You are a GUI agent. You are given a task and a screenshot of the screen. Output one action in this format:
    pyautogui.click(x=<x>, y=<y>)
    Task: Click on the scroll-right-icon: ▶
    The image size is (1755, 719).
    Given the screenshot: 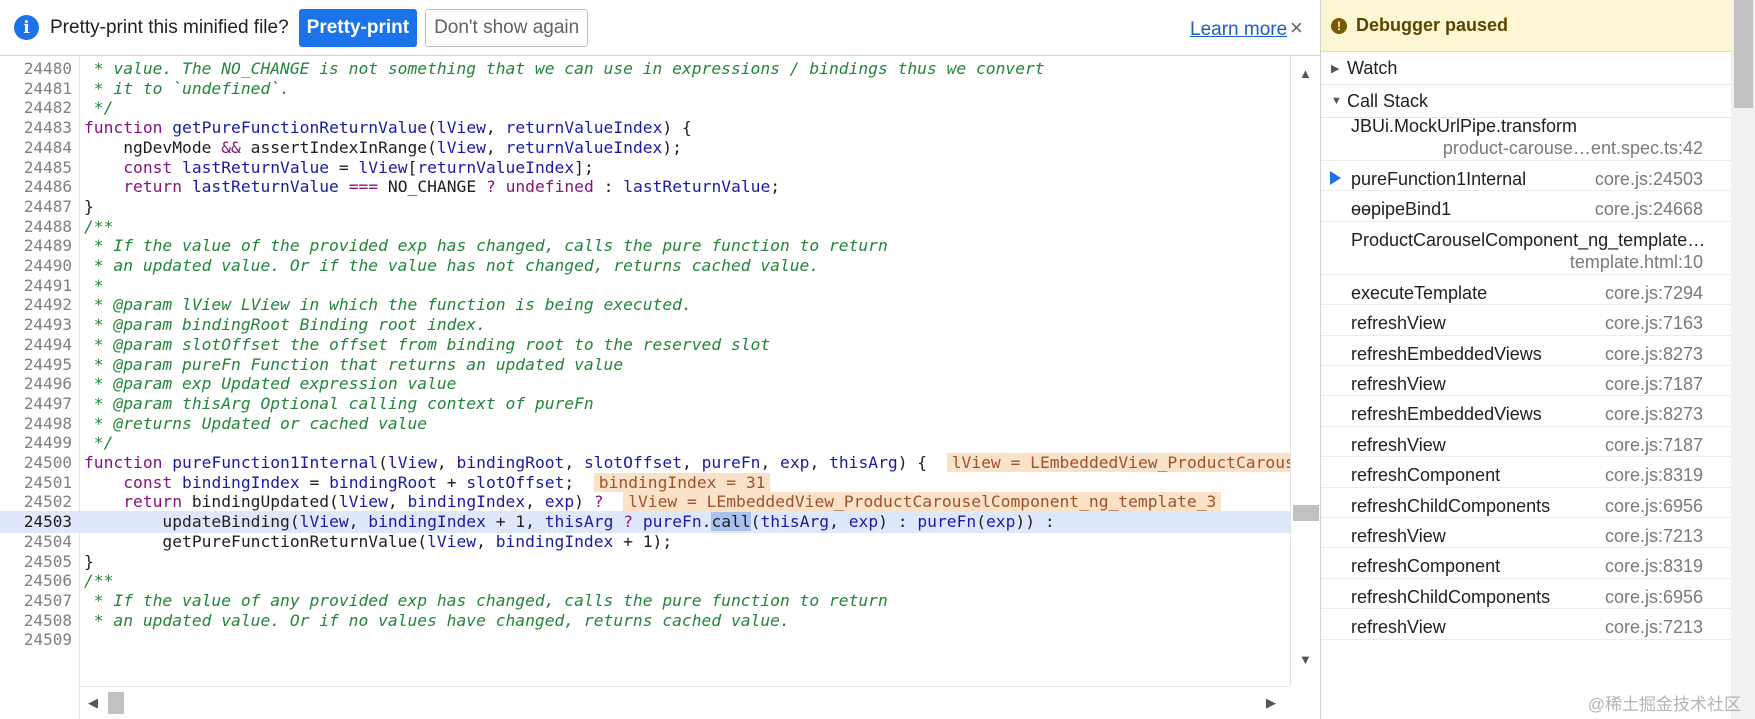 What is the action you would take?
    pyautogui.click(x=1271, y=703)
    